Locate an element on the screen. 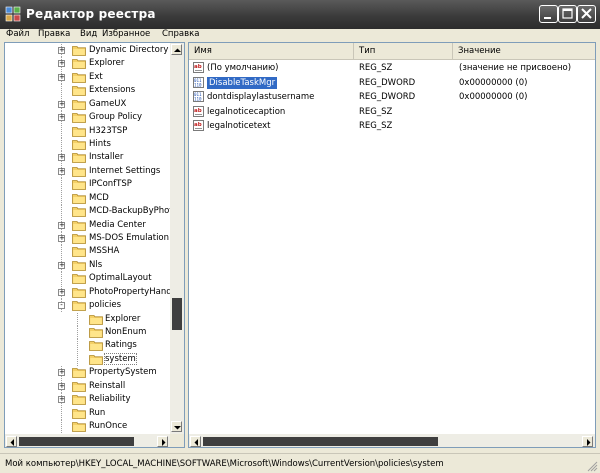 The width and height of the screenshot is (600, 473). menu-help: Справка is located at coordinates (180, 34).